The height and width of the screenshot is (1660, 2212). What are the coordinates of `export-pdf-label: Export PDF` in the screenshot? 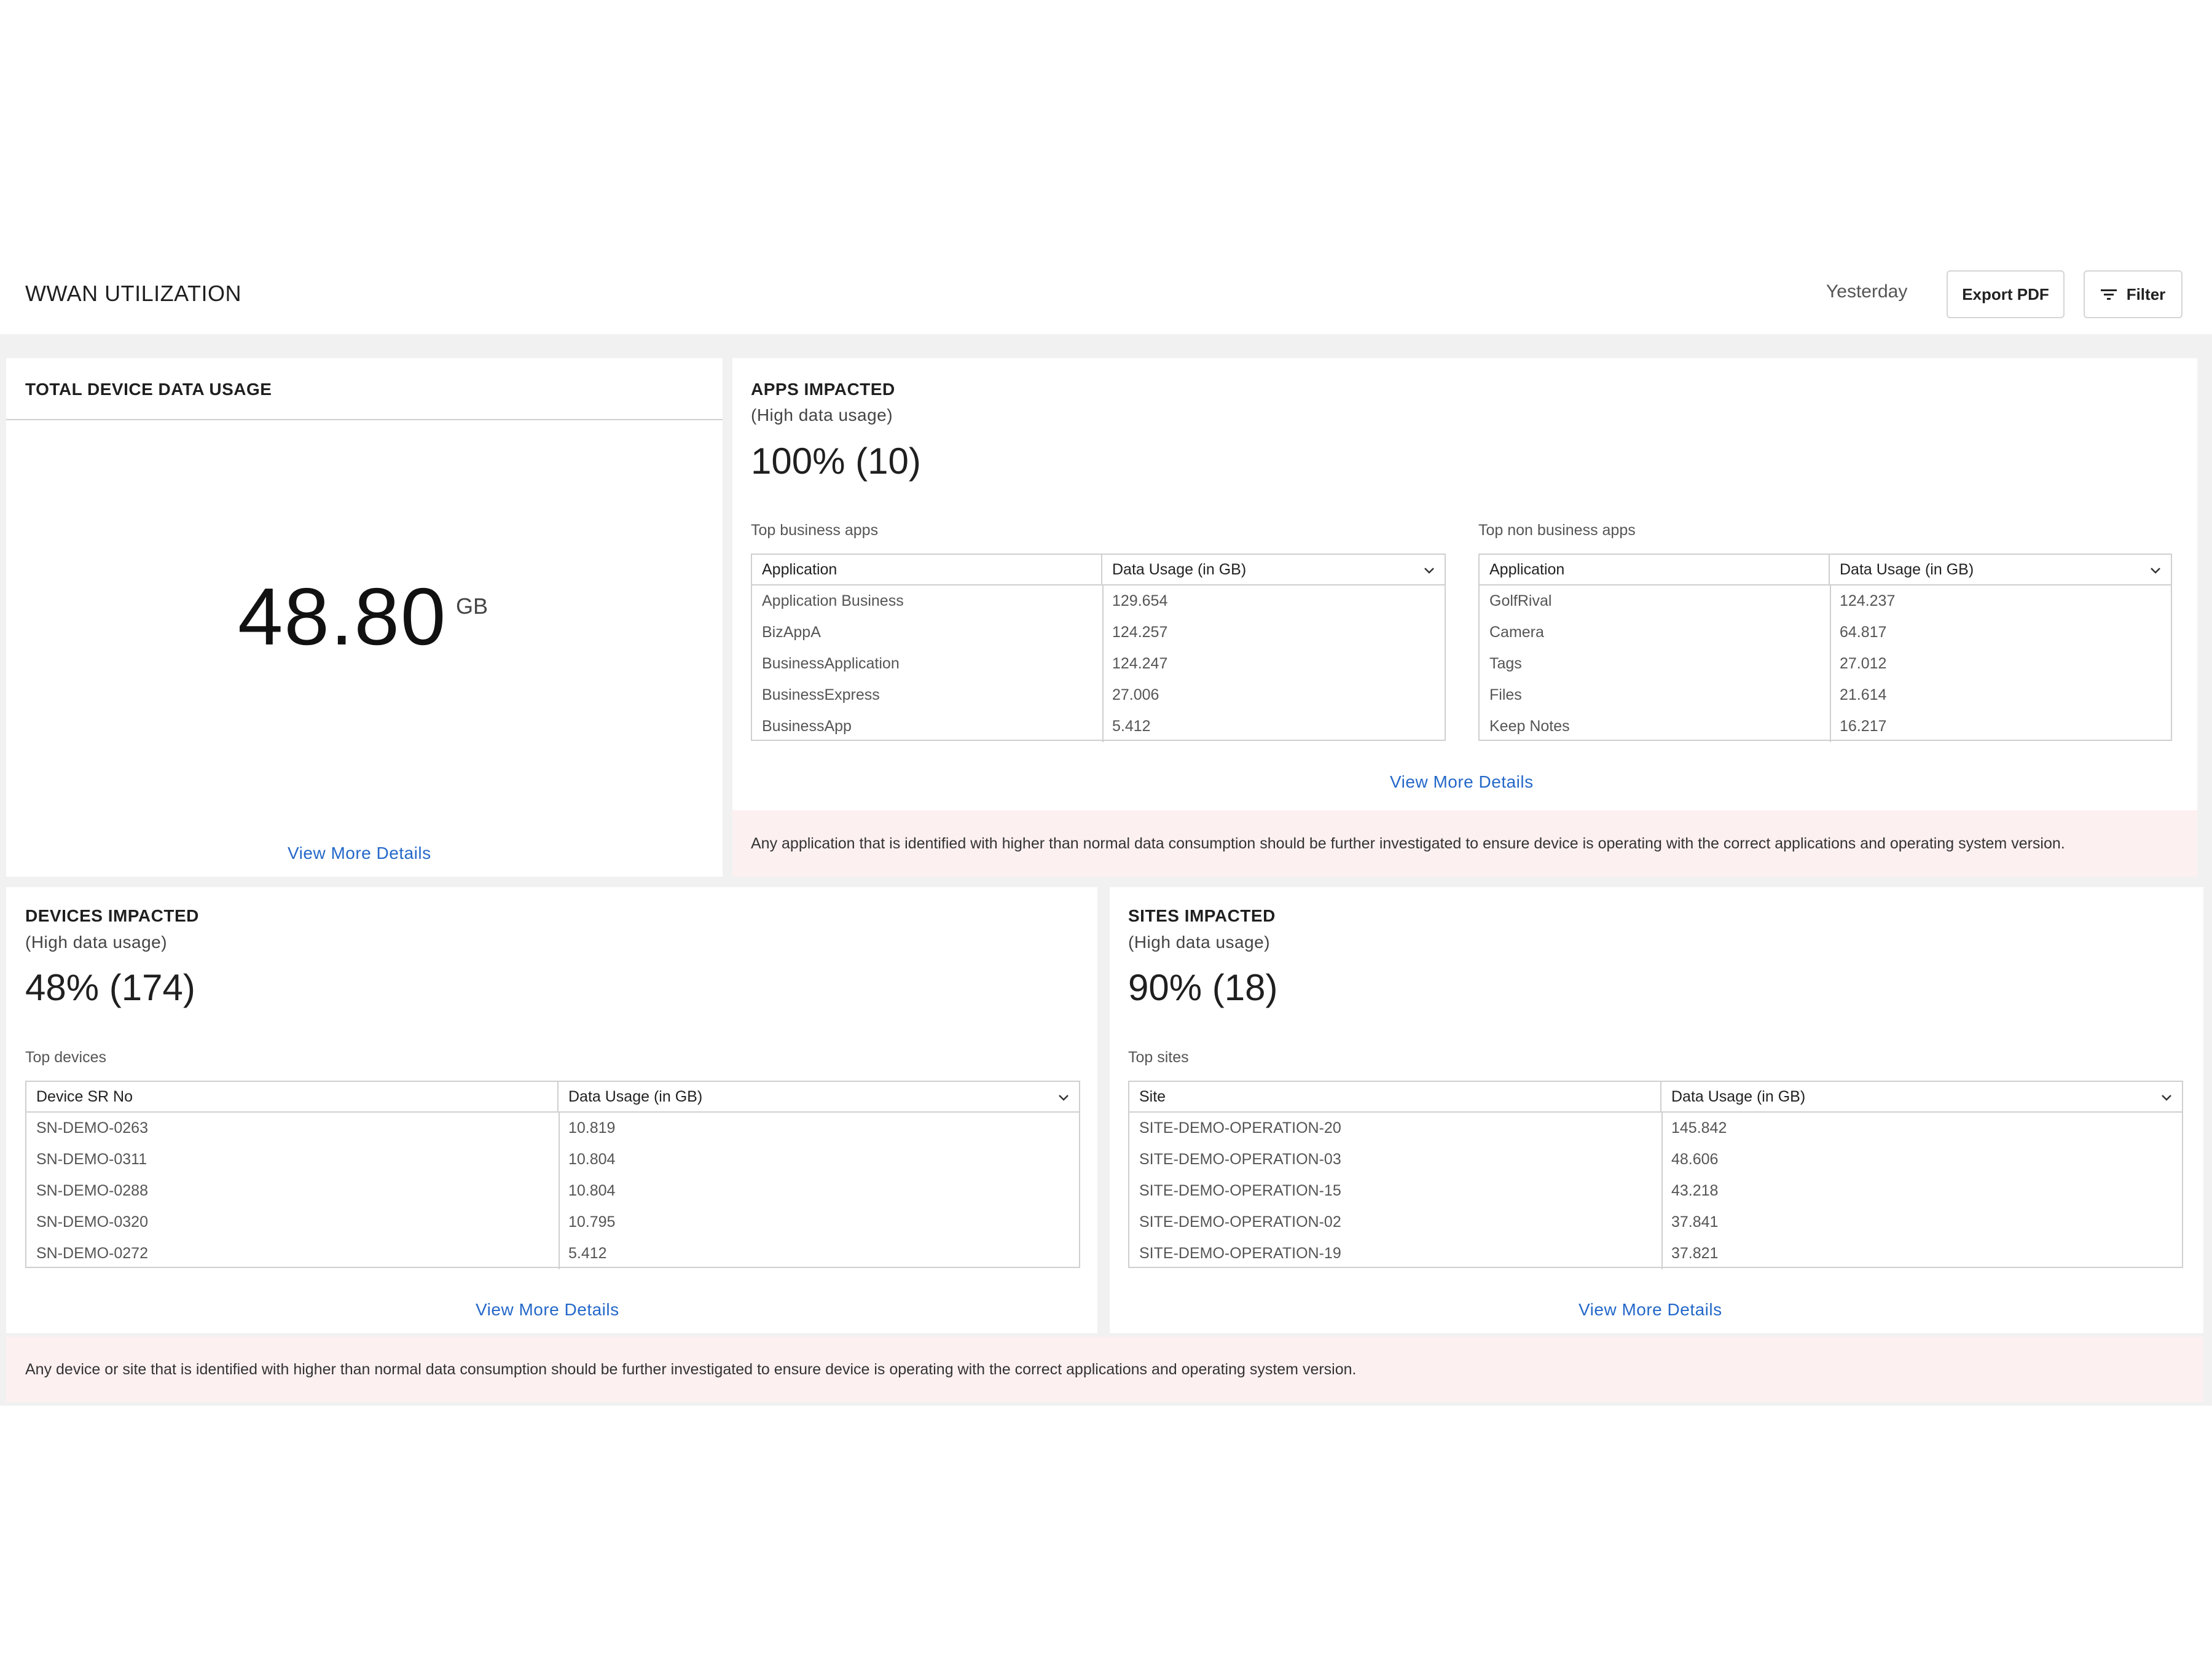 It's located at (2005, 293).